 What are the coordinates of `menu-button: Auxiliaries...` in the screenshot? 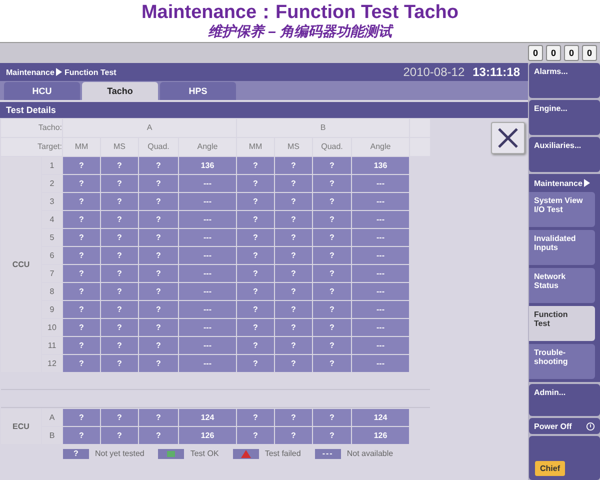 It's located at (564, 154).